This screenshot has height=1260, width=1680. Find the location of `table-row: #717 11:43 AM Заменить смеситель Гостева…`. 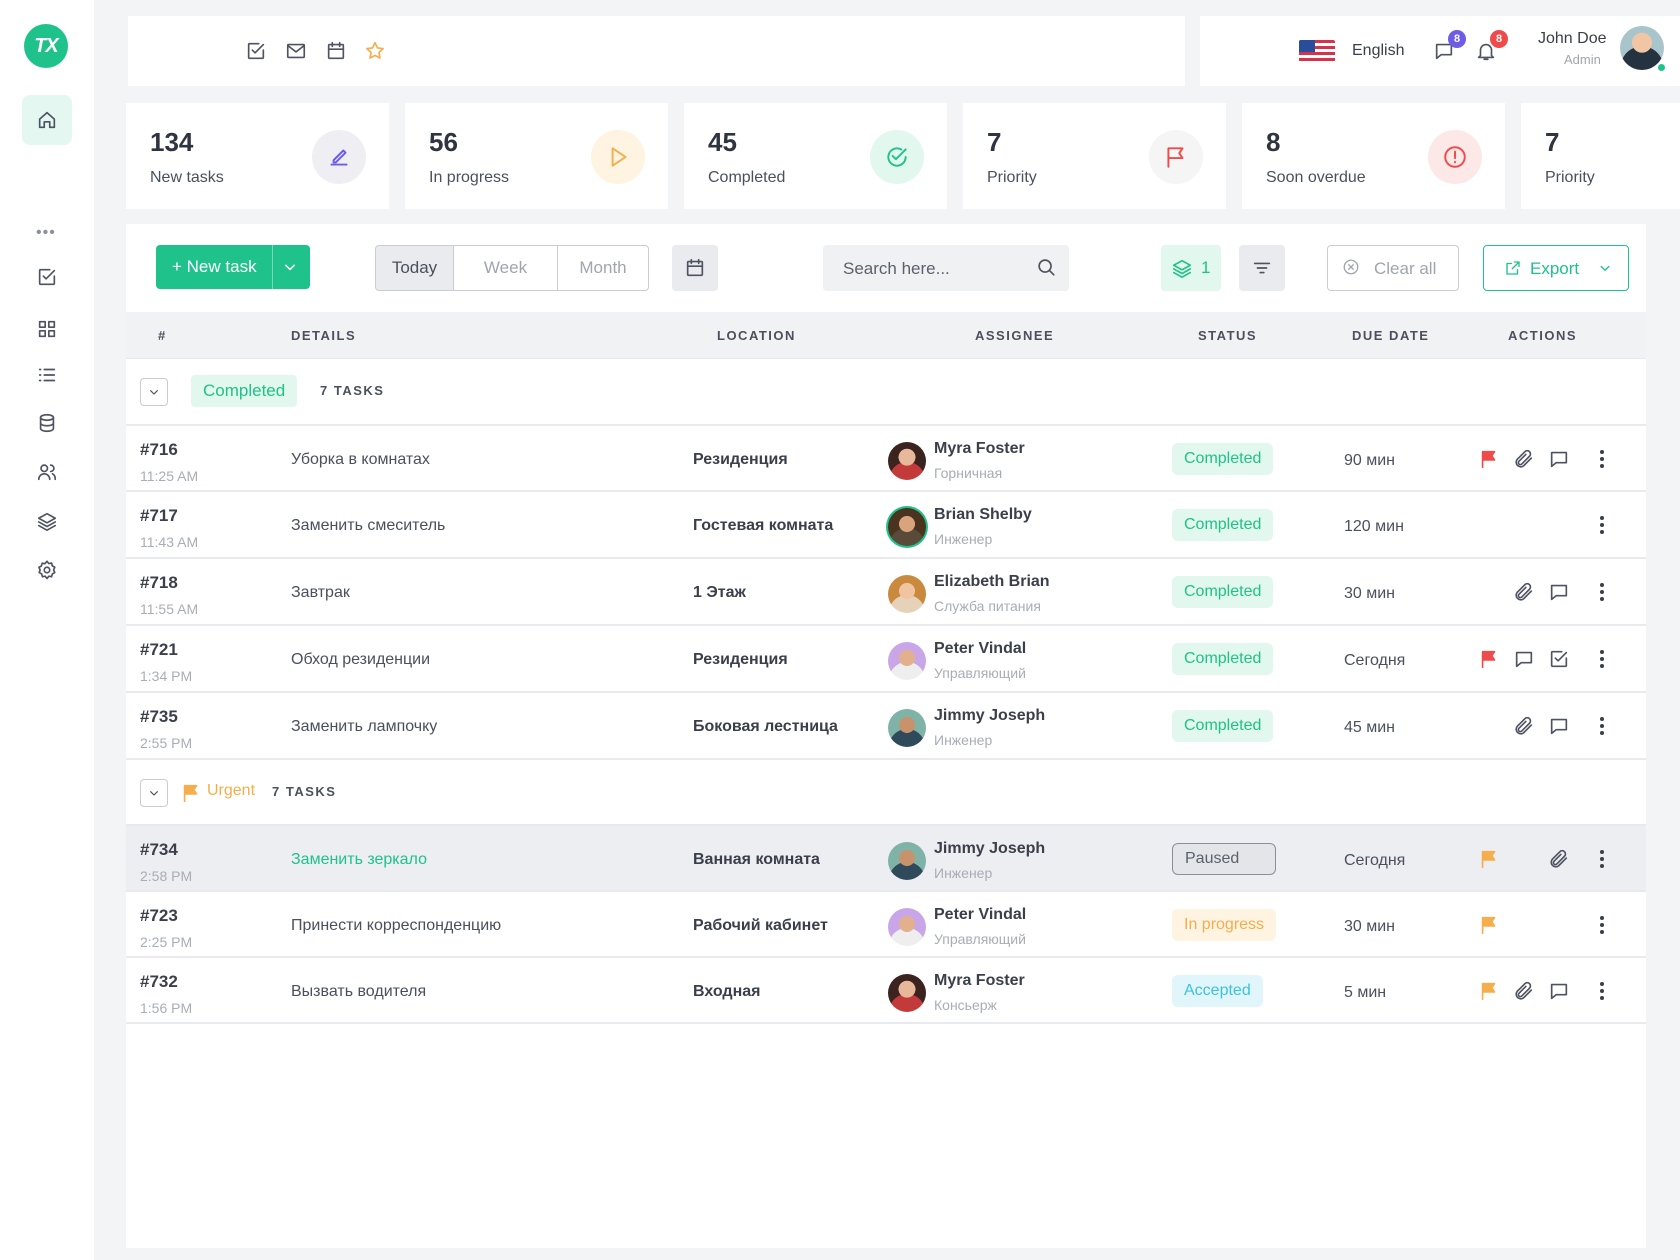

table-row: #717 11:43 AM Заменить смеситель Гостева… is located at coordinates (886, 523).